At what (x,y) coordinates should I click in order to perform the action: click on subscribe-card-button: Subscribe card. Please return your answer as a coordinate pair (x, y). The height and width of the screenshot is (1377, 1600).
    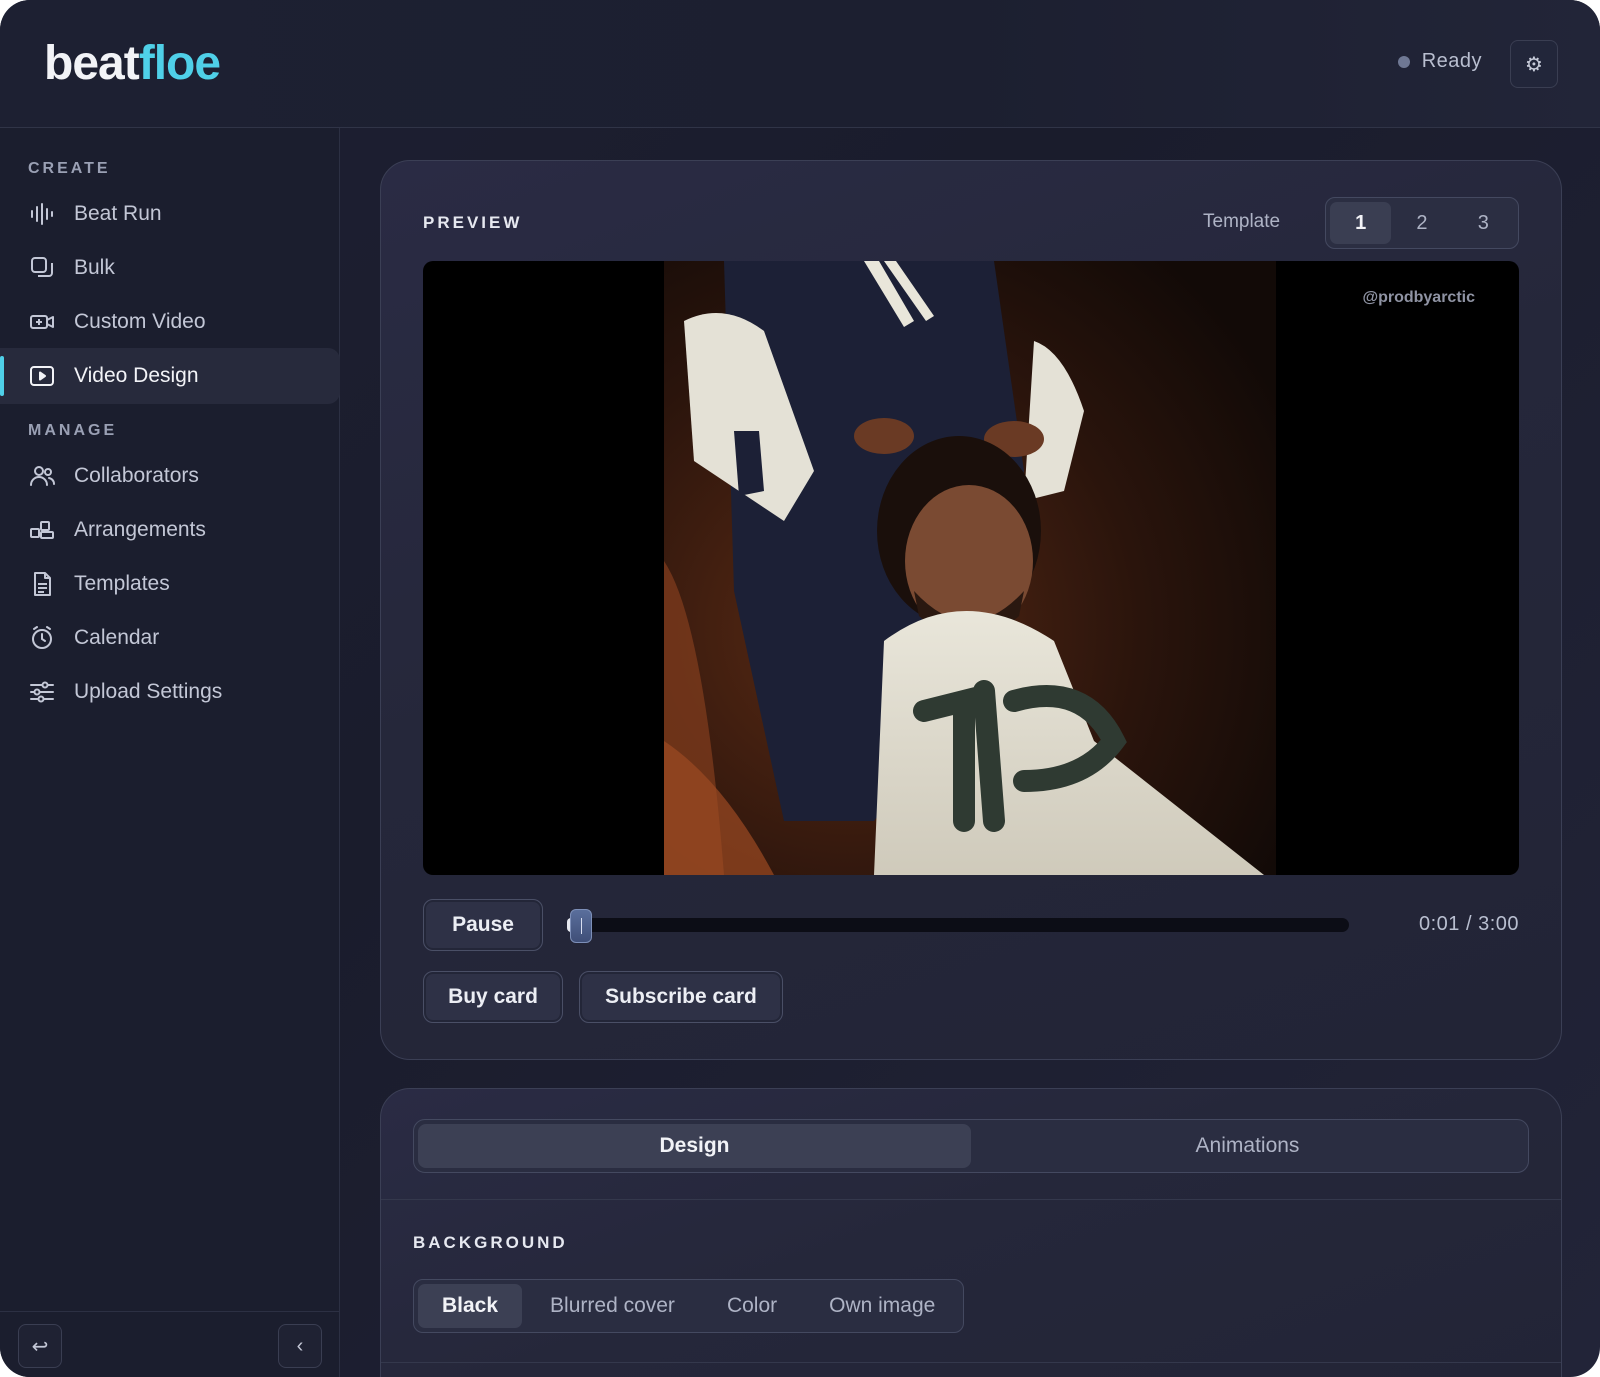
    Looking at the image, I should click on (681, 997).